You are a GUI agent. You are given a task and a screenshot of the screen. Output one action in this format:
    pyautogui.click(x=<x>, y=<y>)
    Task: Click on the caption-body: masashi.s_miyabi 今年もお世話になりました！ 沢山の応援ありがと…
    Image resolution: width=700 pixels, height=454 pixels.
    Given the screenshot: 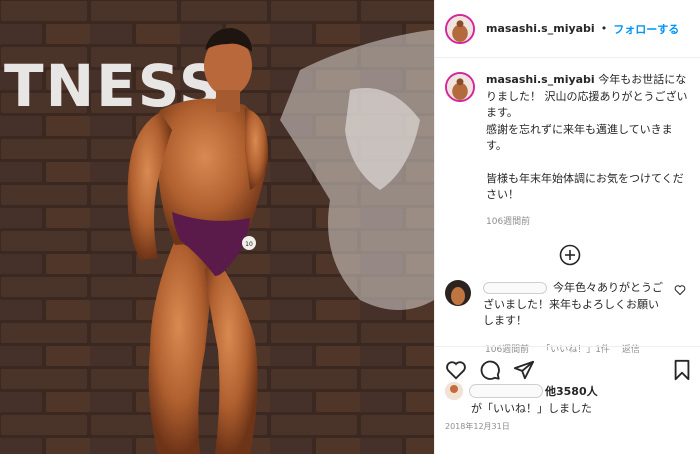 What is the action you would take?
    pyautogui.click(x=588, y=151)
    